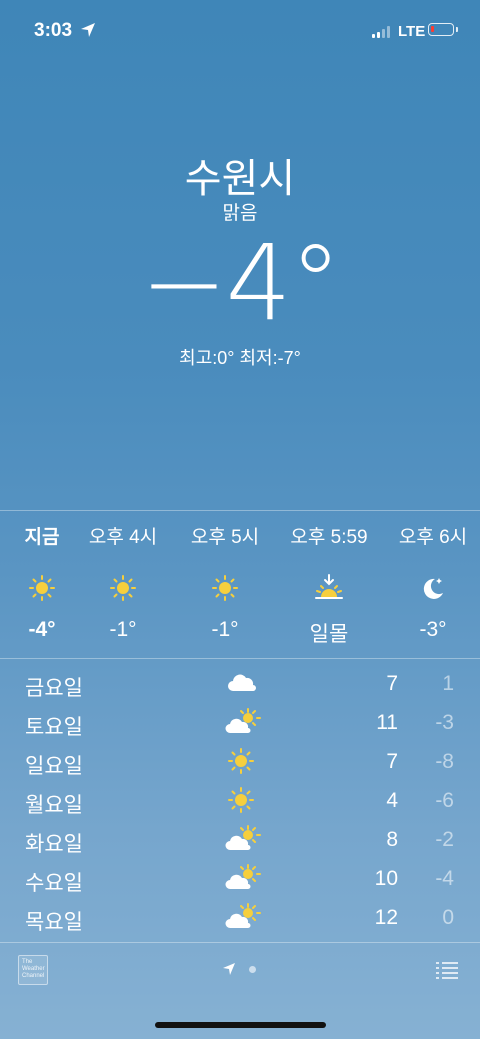  Describe the element at coordinates (225, 537) in the screenshot. I see `hour-label: 오후 5시` at that location.